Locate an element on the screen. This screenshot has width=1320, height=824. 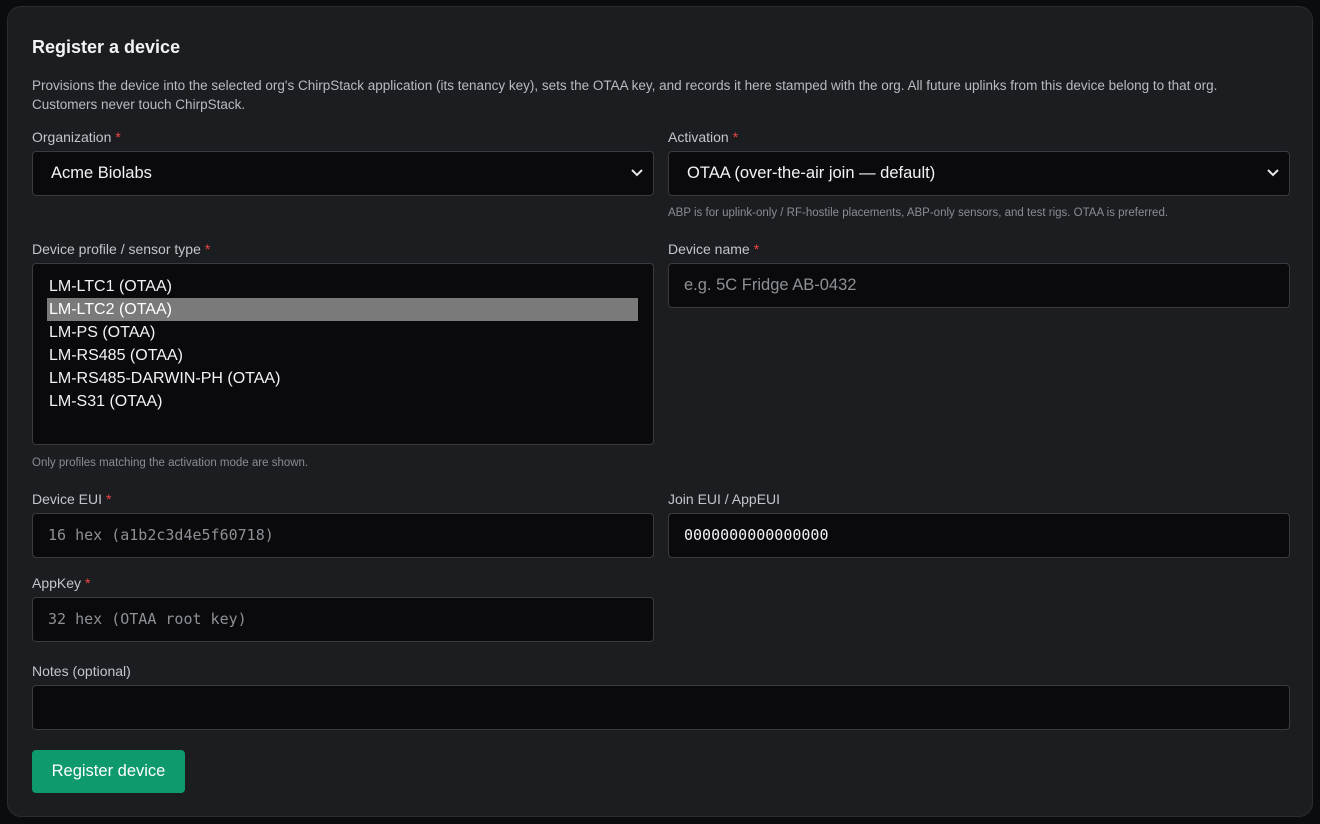
notes-input is located at coordinates (661, 707).